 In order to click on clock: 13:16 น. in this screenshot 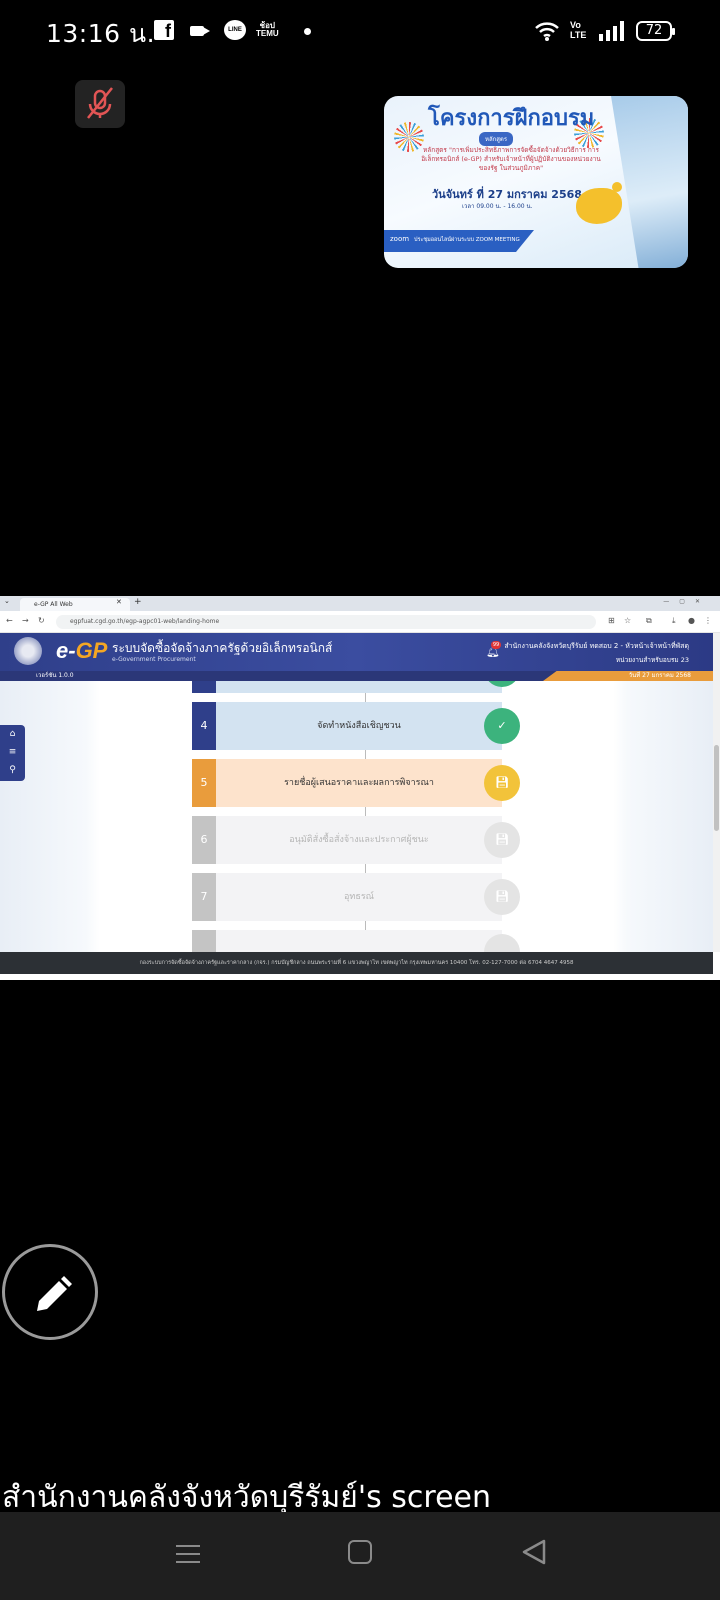, I will do `click(101, 33)`.